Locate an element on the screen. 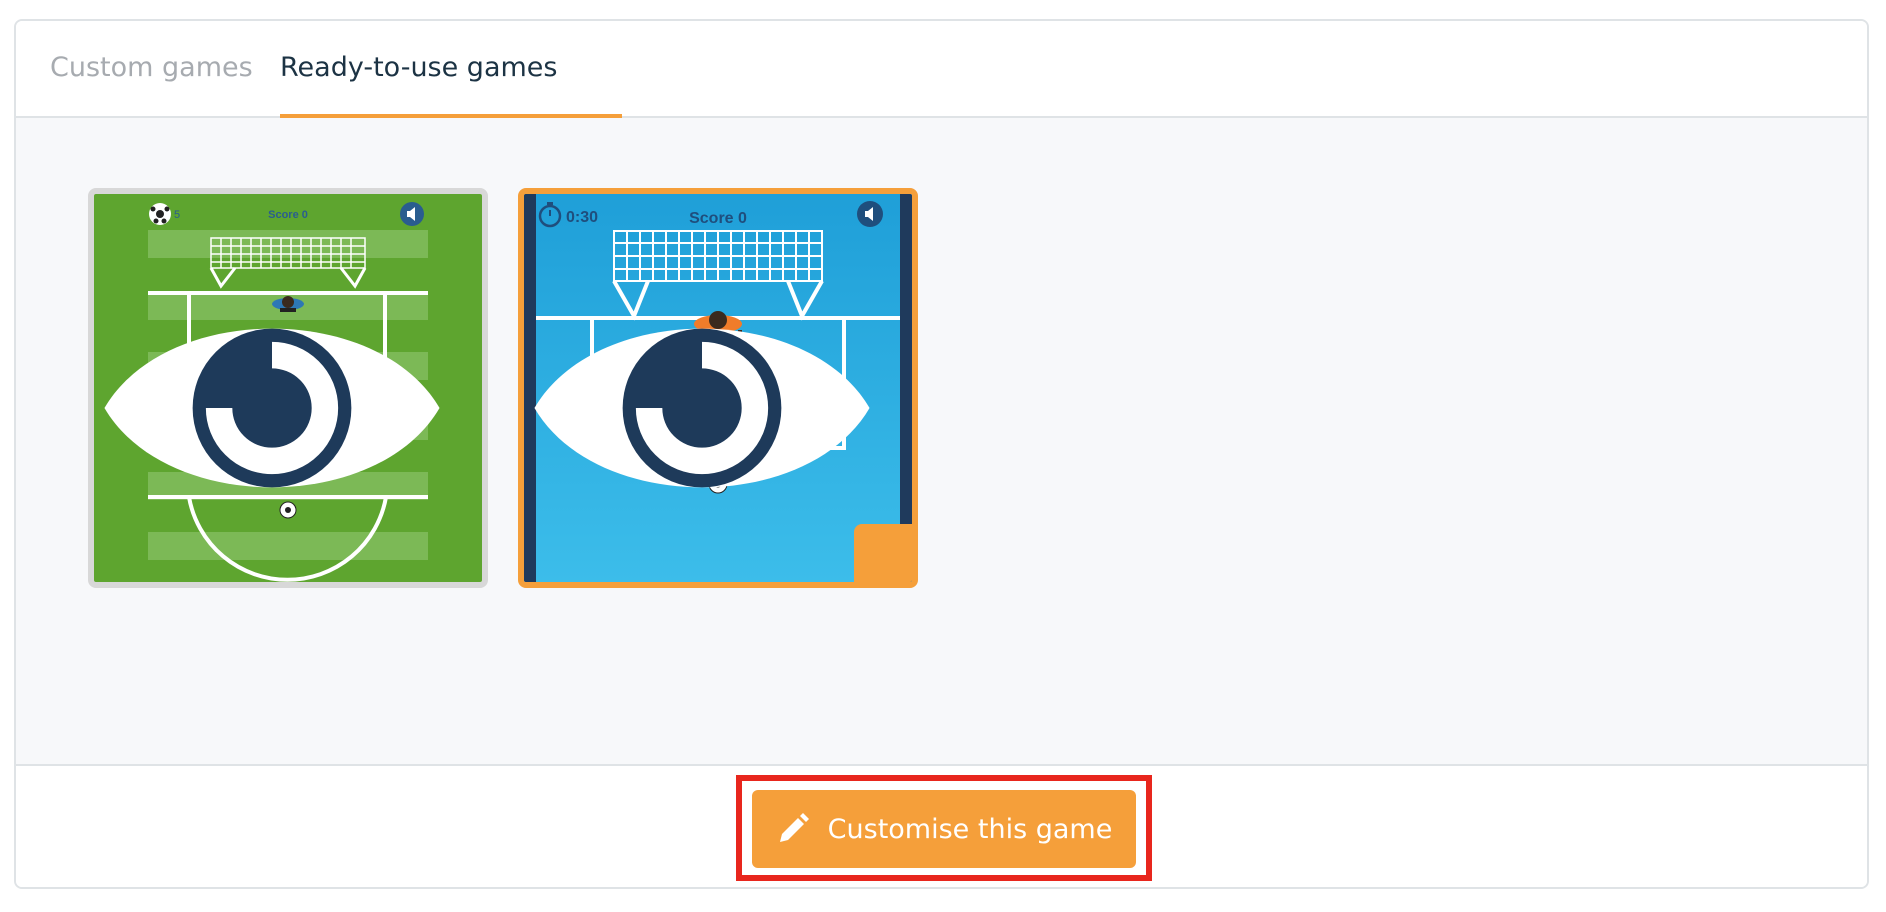  customise-game-button: Customise this game is located at coordinates (944, 829).